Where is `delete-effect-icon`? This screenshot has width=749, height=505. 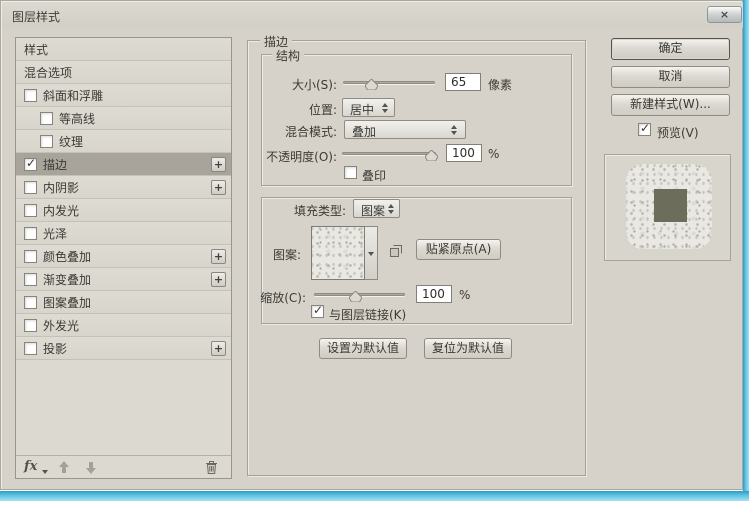 delete-effect-icon is located at coordinates (211, 469).